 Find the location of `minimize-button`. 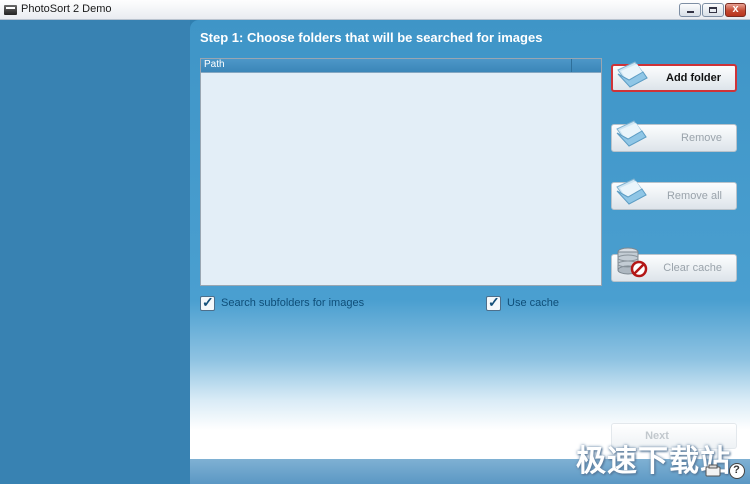

minimize-button is located at coordinates (690, 10).